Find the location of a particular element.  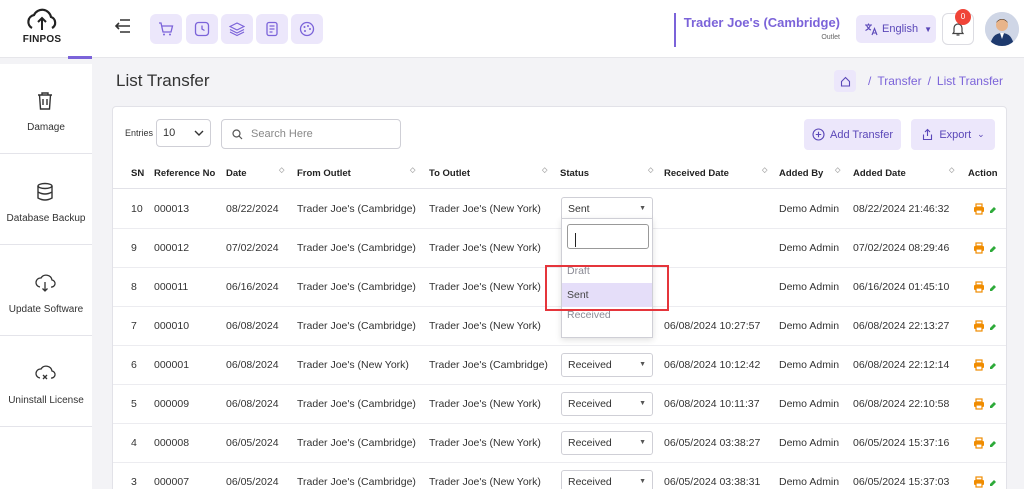

register-button is located at coordinates (202, 29).